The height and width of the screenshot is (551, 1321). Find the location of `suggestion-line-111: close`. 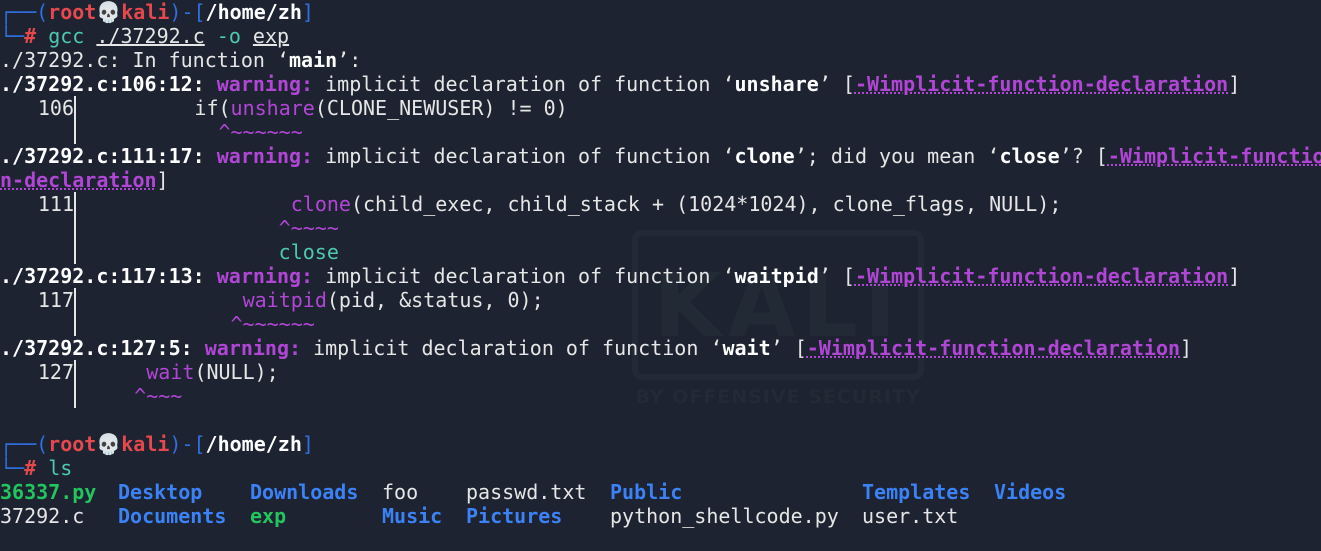

suggestion-line-111: close is located at coordinates (212, 252).